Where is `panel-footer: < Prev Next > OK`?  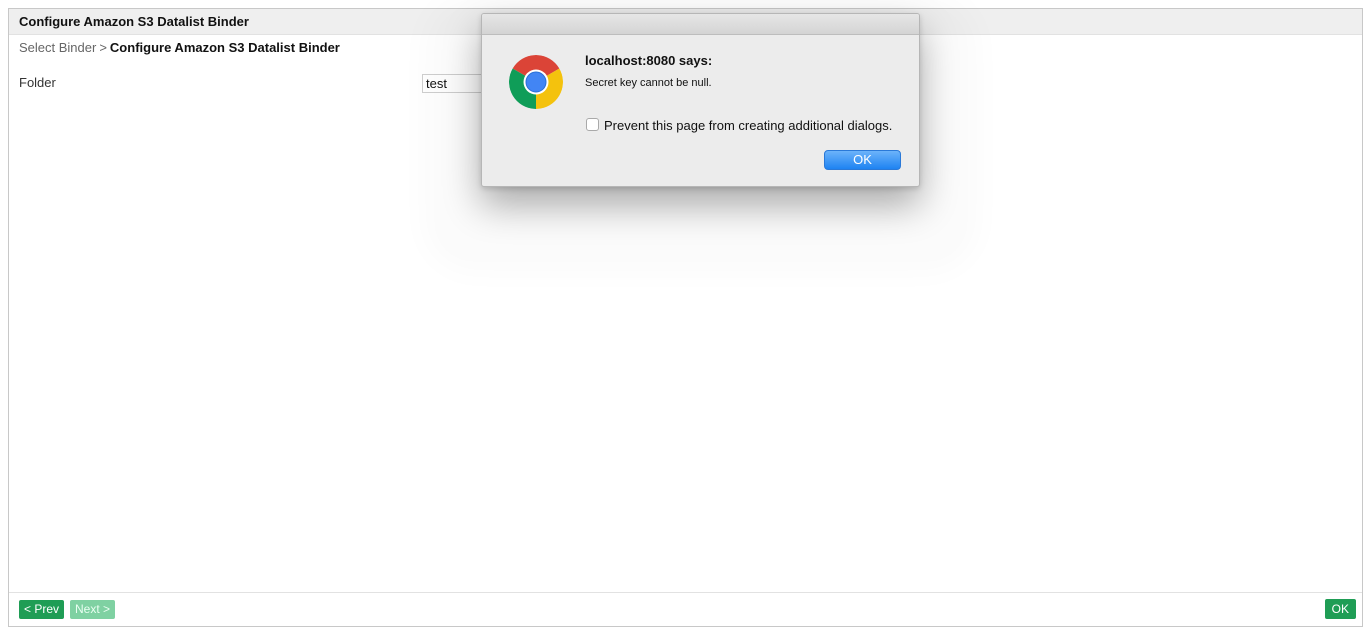 panel-footer: < Prev Next > OK is located at coordinates (685, 609).